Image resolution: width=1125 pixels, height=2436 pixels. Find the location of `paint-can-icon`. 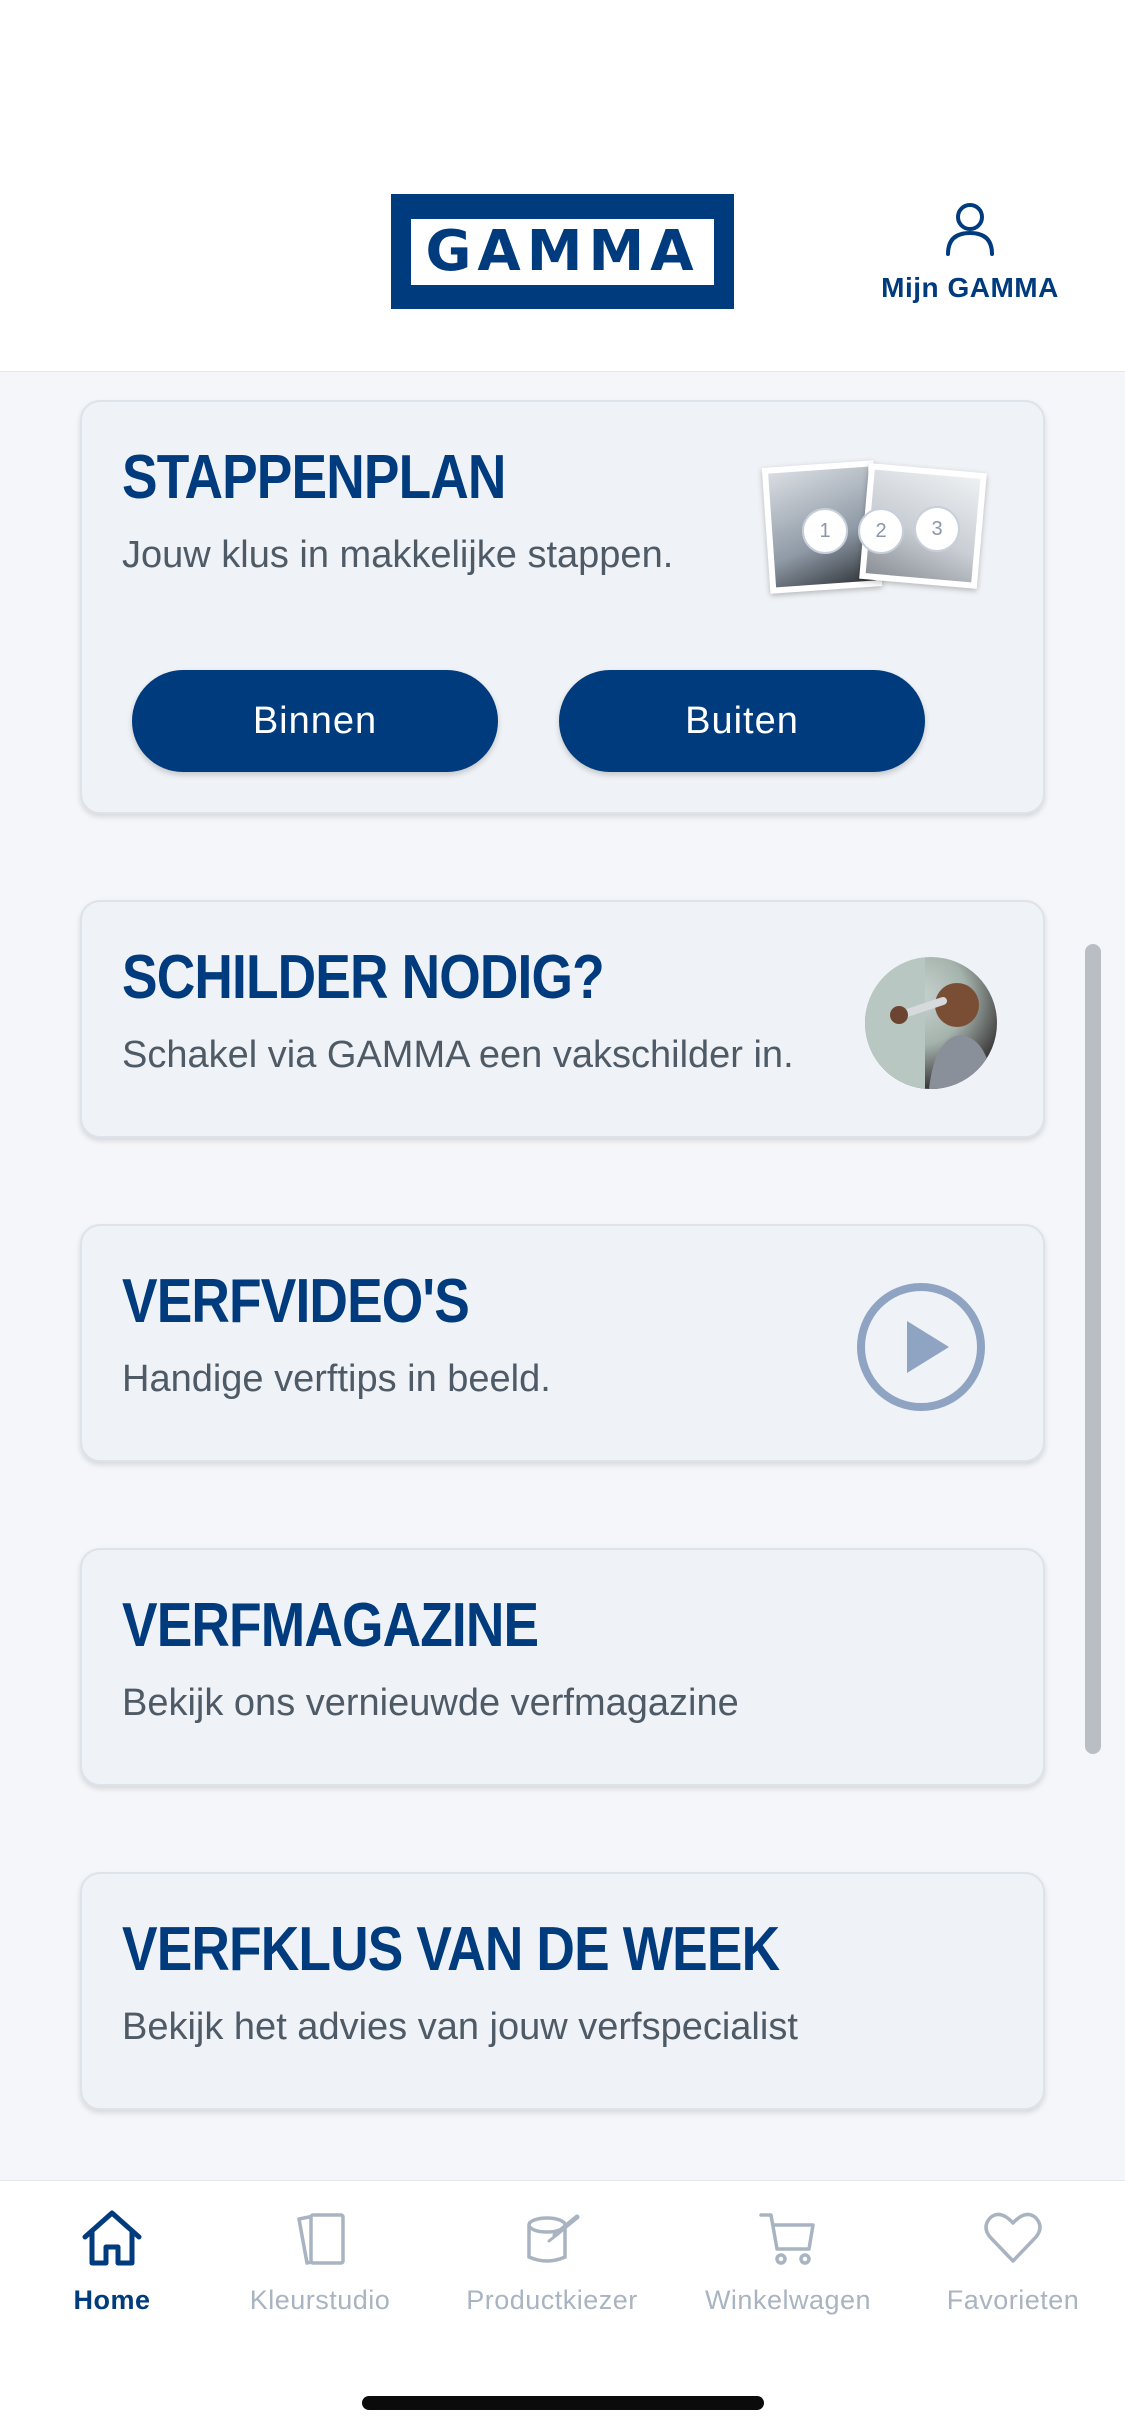

paint-can-icon is located at coordinates (553, 2238).